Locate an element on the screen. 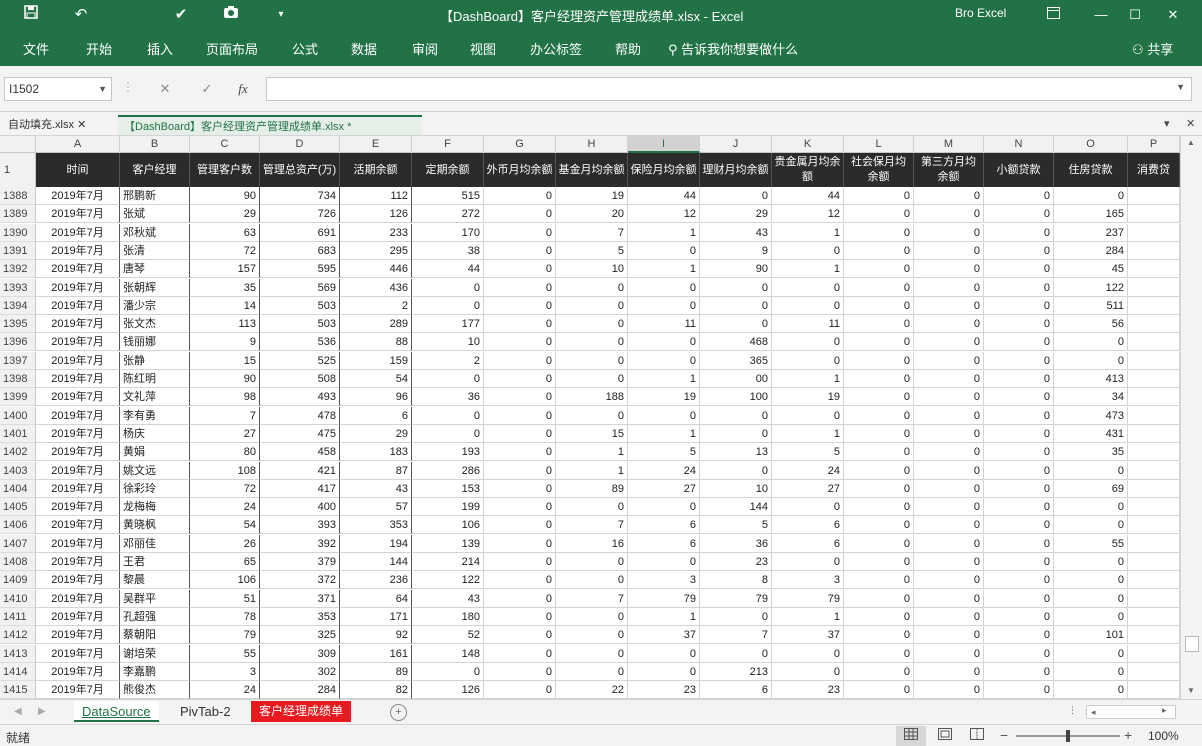  cell-j: 13 is located at coordinates (736, 452).